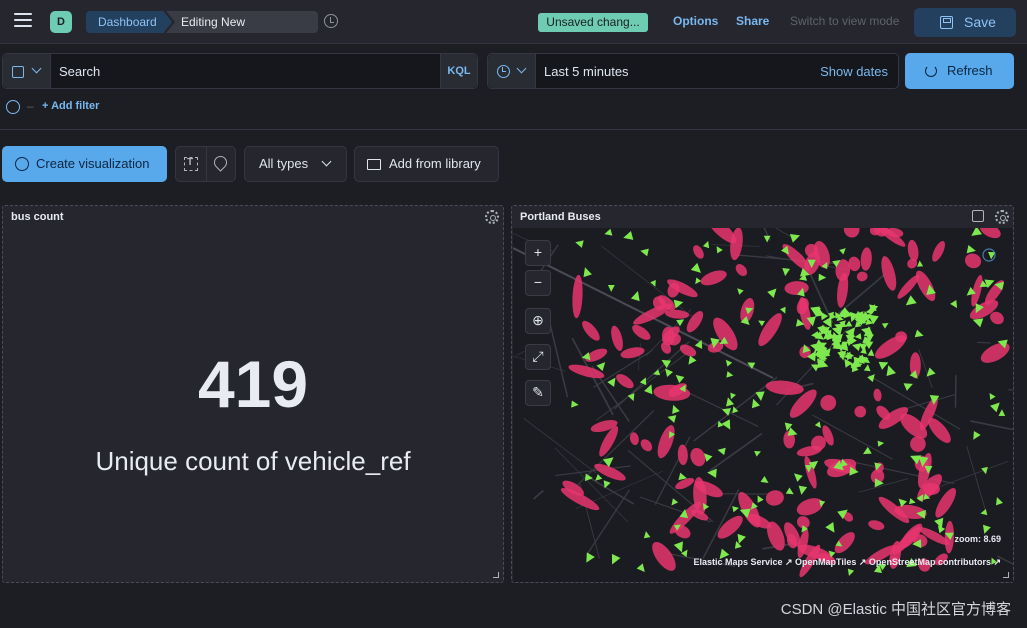  Describe the element at coordinates (538, 321) in the screenshot. I see `locate-button` at that location.